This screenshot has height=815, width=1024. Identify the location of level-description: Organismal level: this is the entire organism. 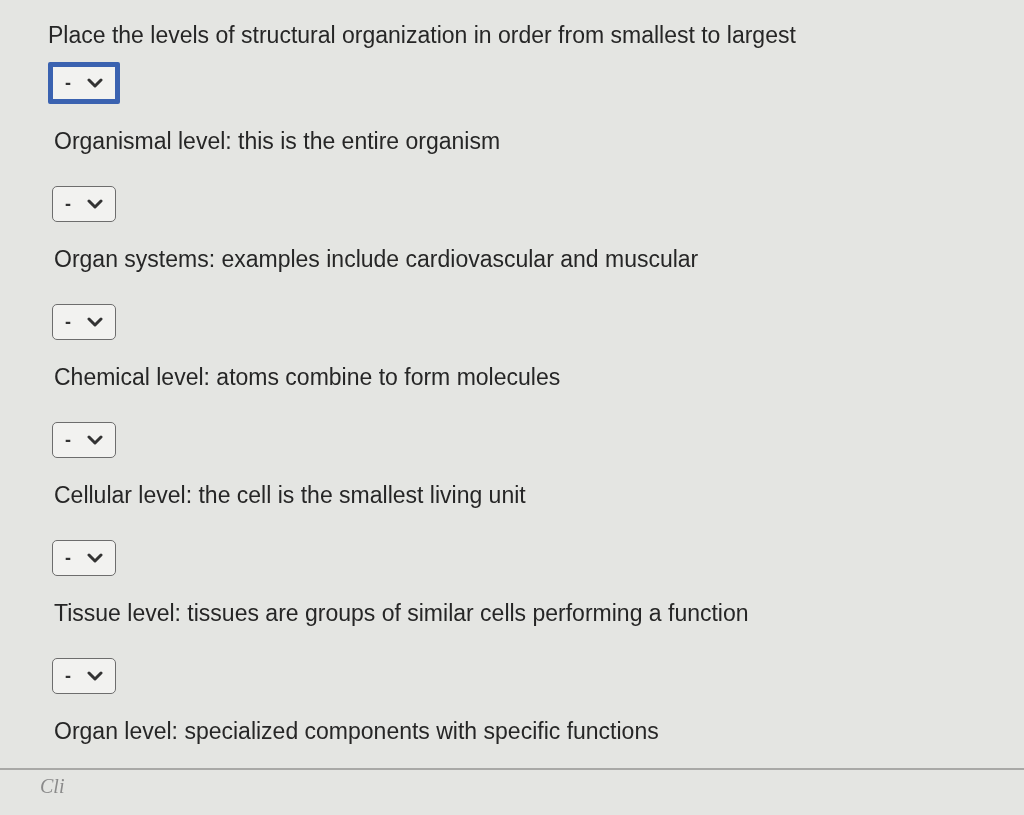
(277, 141).